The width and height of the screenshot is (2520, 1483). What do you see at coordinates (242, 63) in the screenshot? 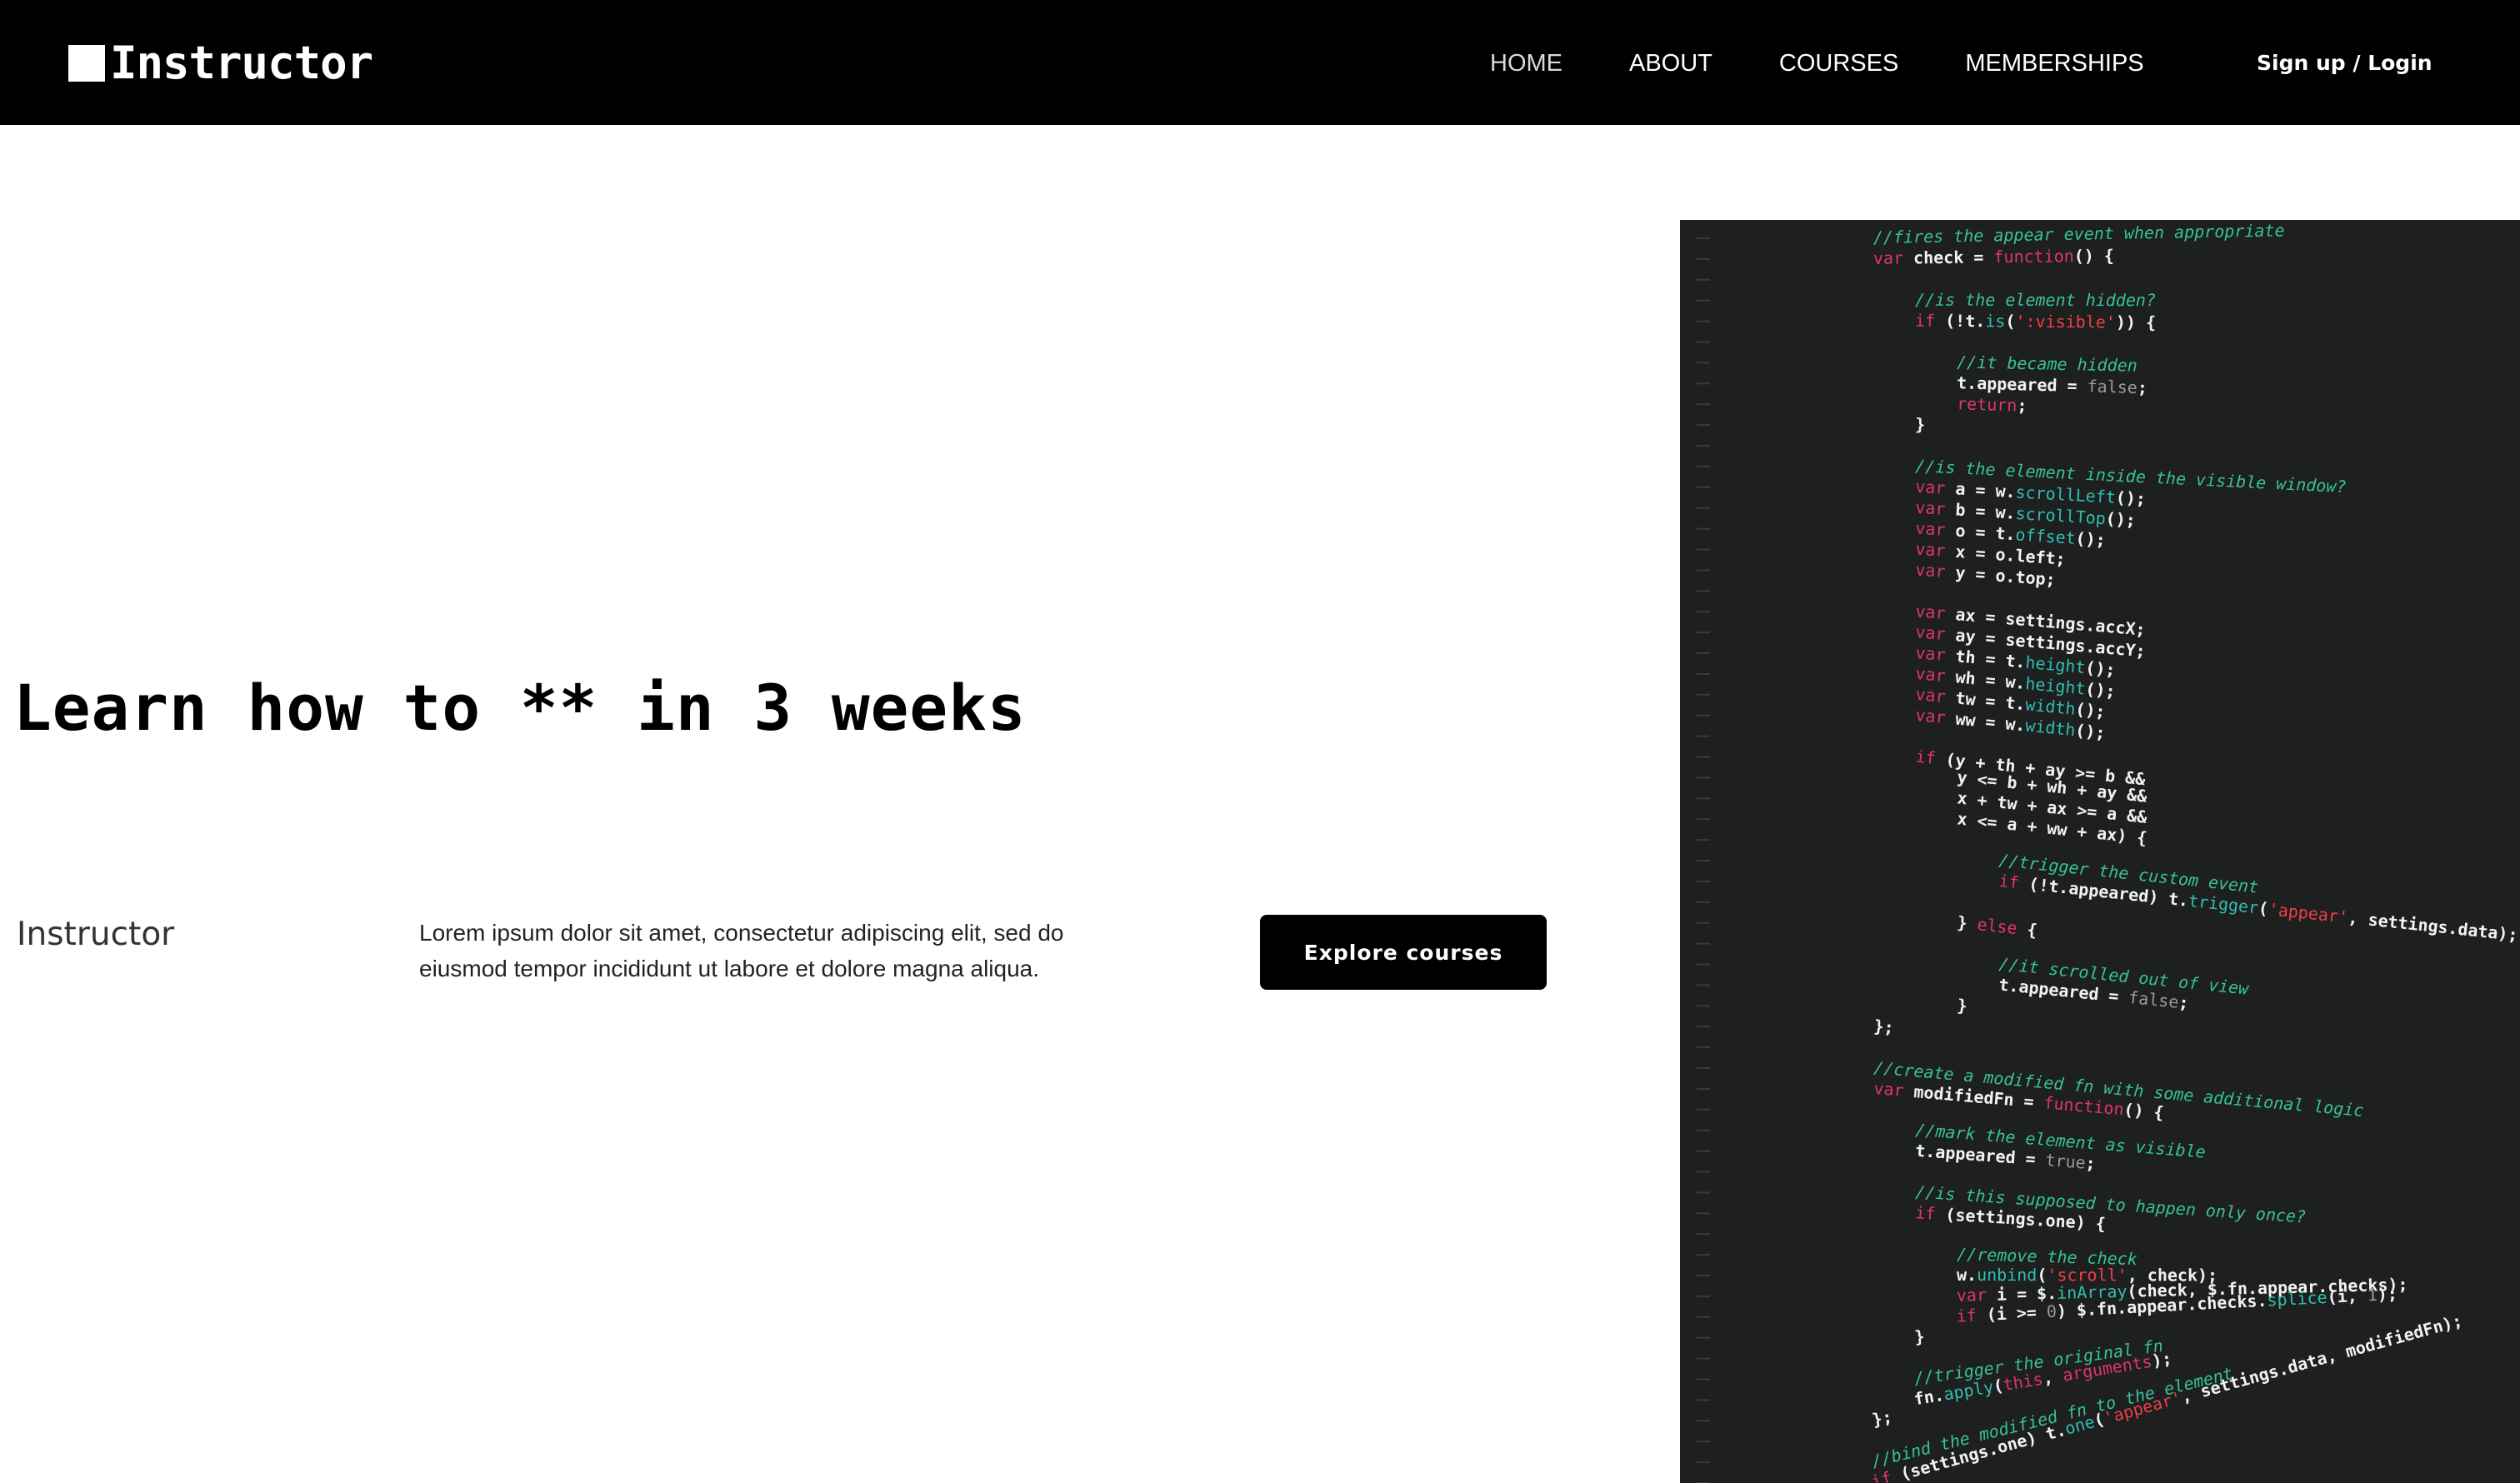
I see `logo-text: Instructor` at bounding box center [242, 63].